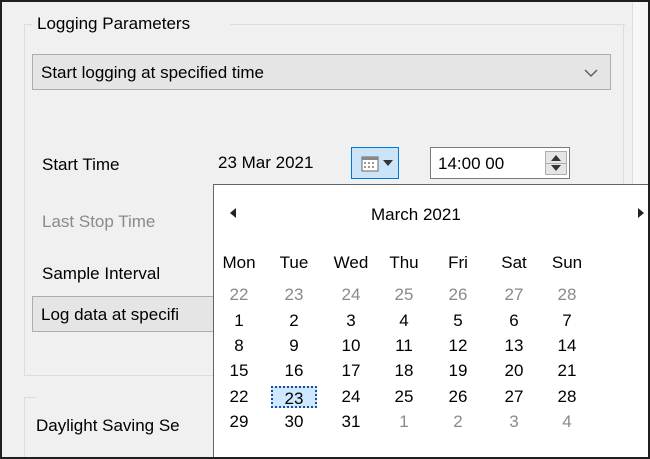  What do you see at coordinates (81, 164) in the screenshot?
I see `start-time-label: Start Time` at bounding box center [81, 164].